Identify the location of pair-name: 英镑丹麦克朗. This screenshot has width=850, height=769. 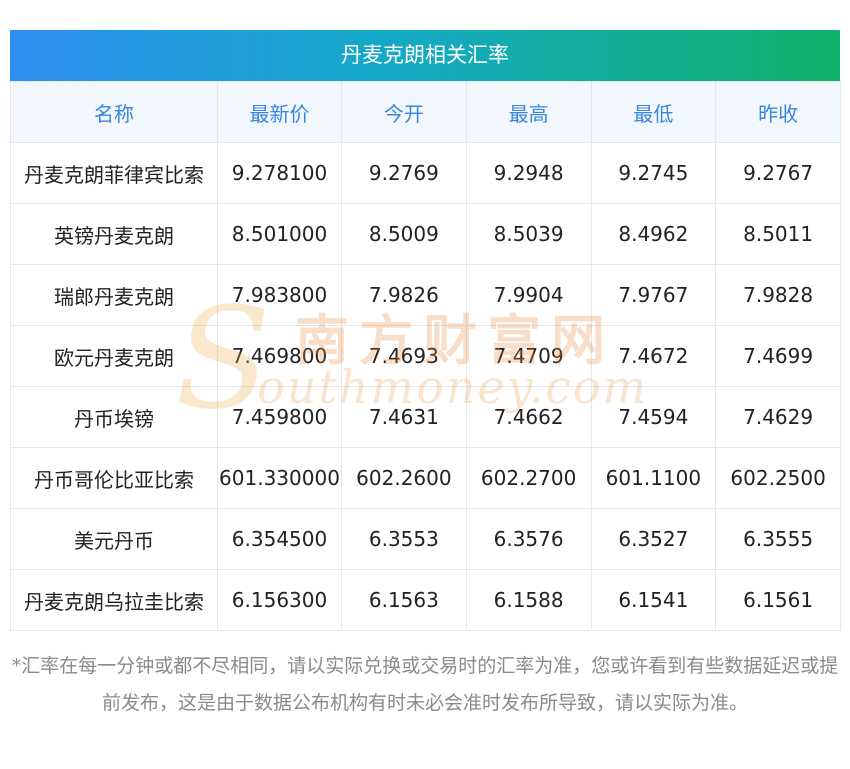
(114, 234).